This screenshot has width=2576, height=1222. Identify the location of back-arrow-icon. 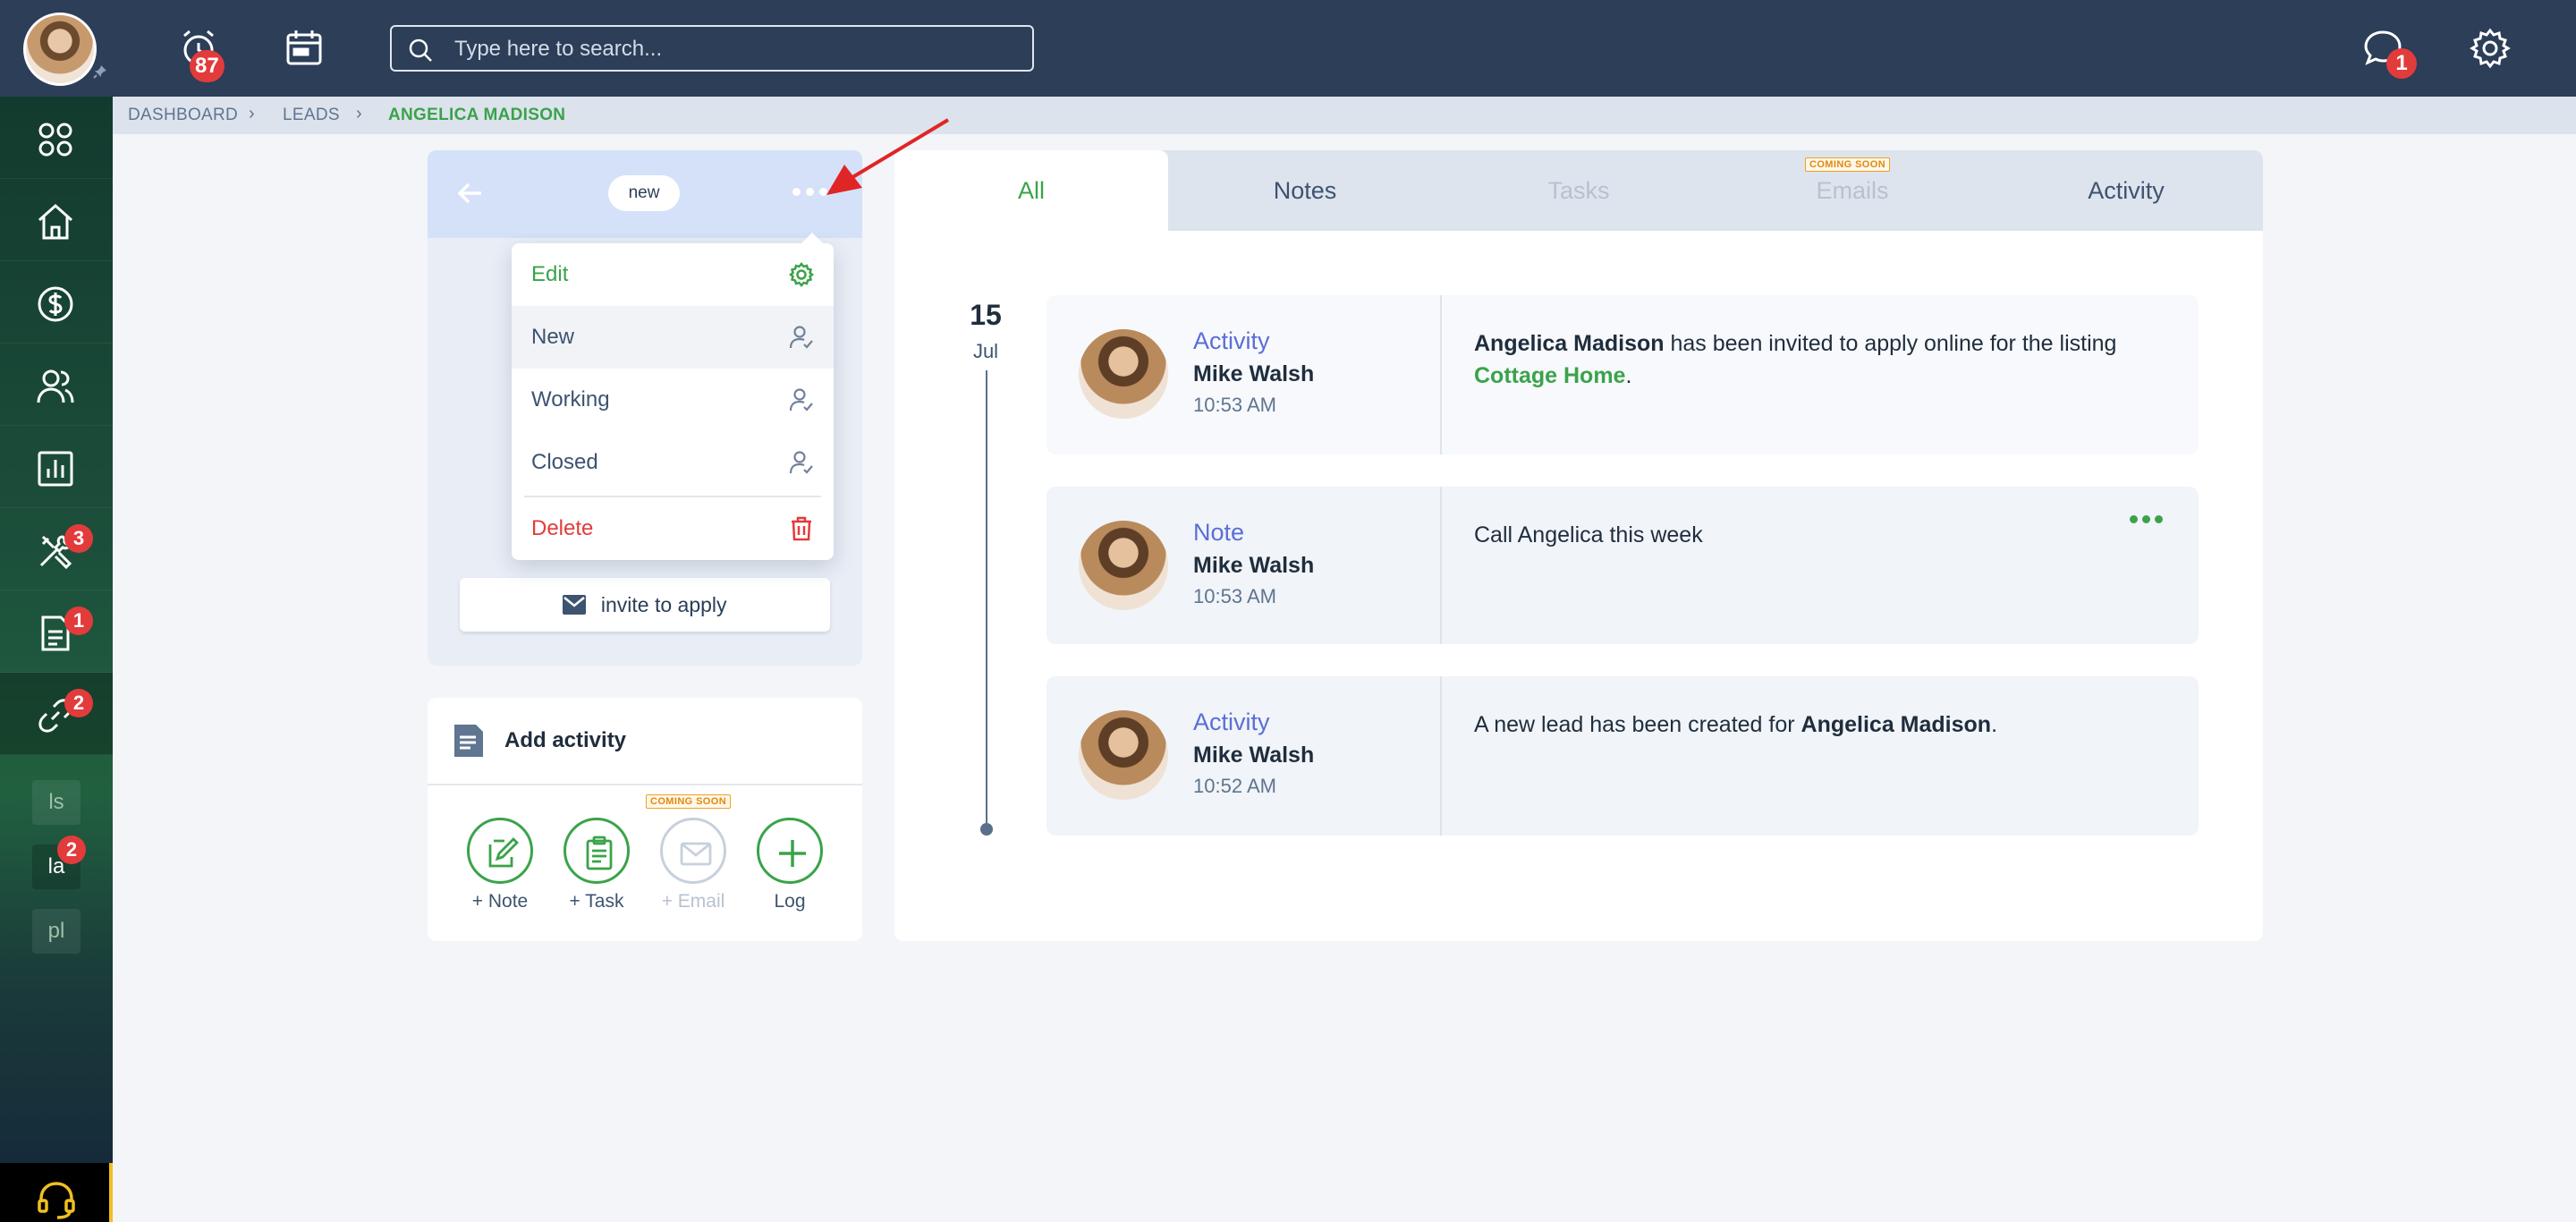
(470, 193).